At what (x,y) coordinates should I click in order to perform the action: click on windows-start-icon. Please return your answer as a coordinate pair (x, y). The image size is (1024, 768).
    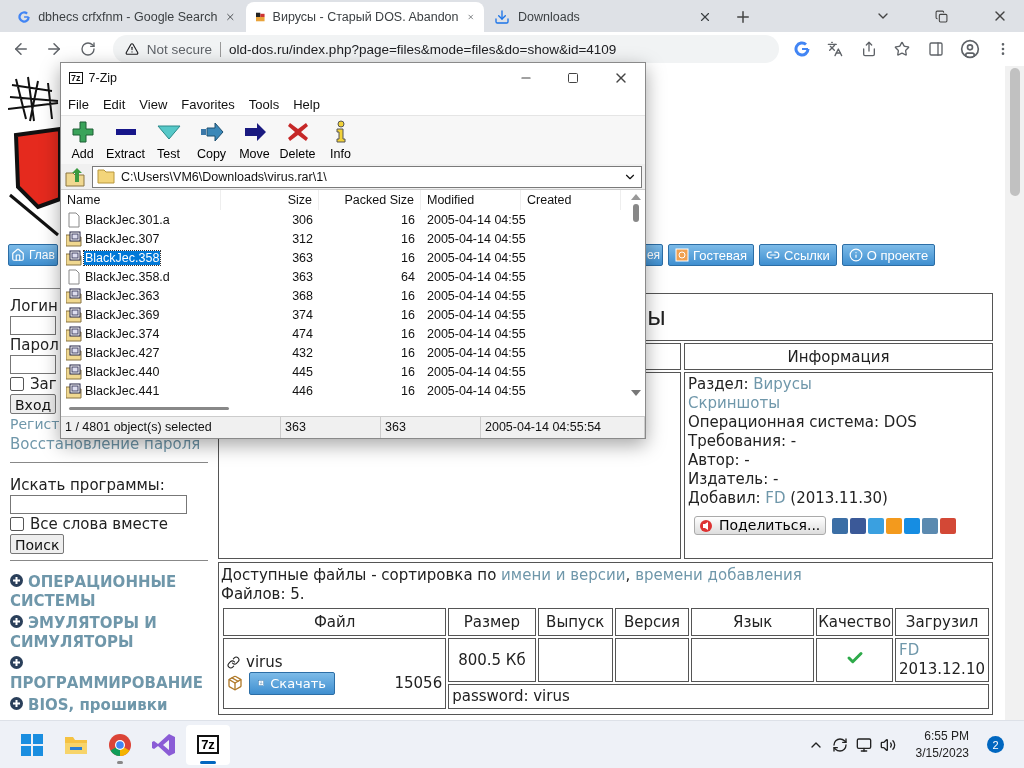
    Looking at the image, I should click on (32, 744).